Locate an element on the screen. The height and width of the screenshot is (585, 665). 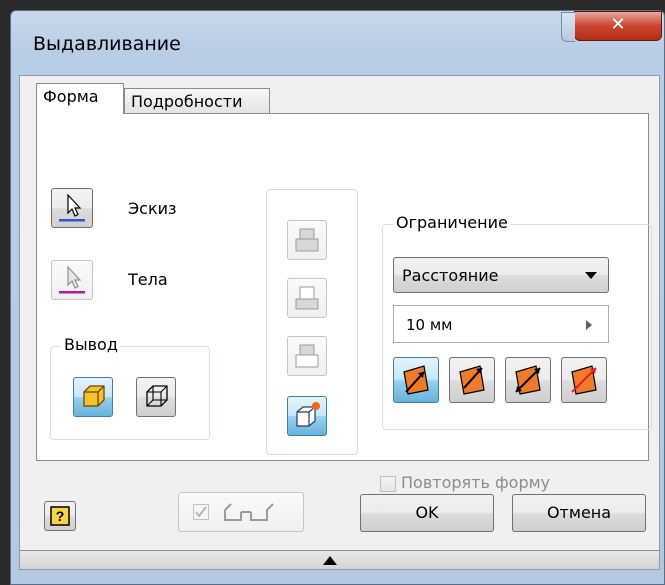
distance-input: 10 мм is located at coordinates (501, 324).